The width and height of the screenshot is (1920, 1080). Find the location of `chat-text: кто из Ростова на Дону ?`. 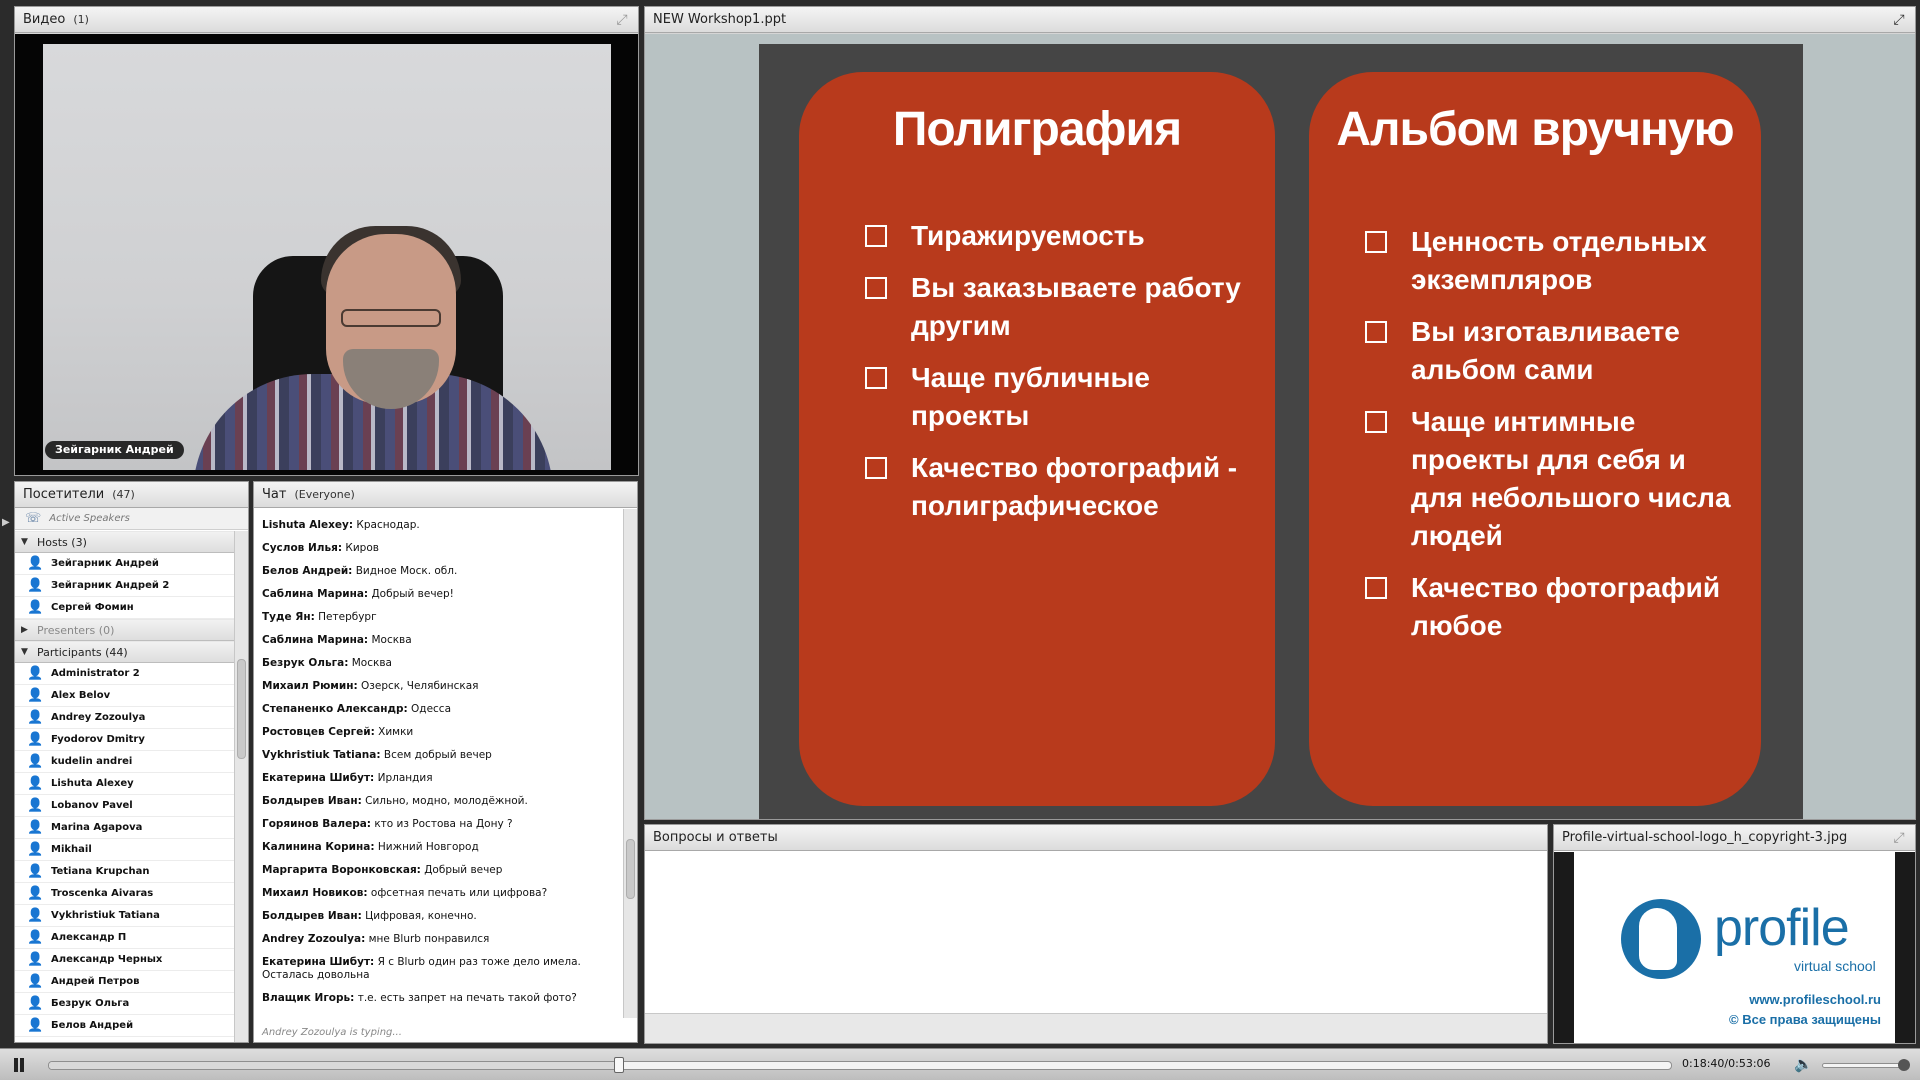

chat-text: кто из Ростова на Дону ? is located at coordinates (442, 824).